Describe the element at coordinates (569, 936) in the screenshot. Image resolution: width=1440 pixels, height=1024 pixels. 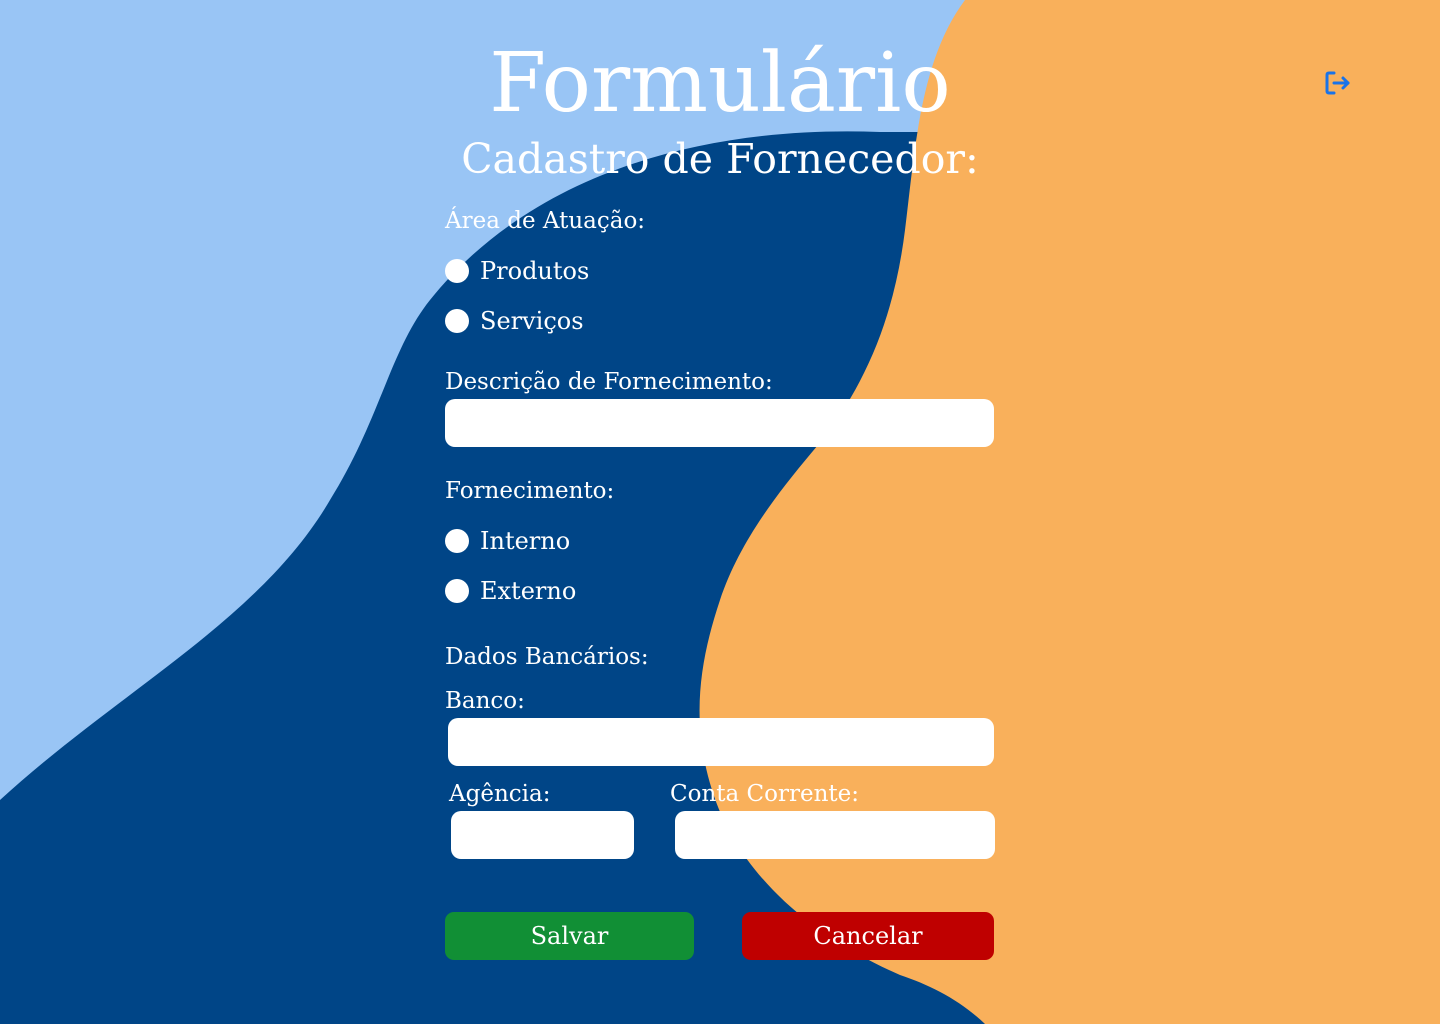
I see `save-button: Salvar` at that location.